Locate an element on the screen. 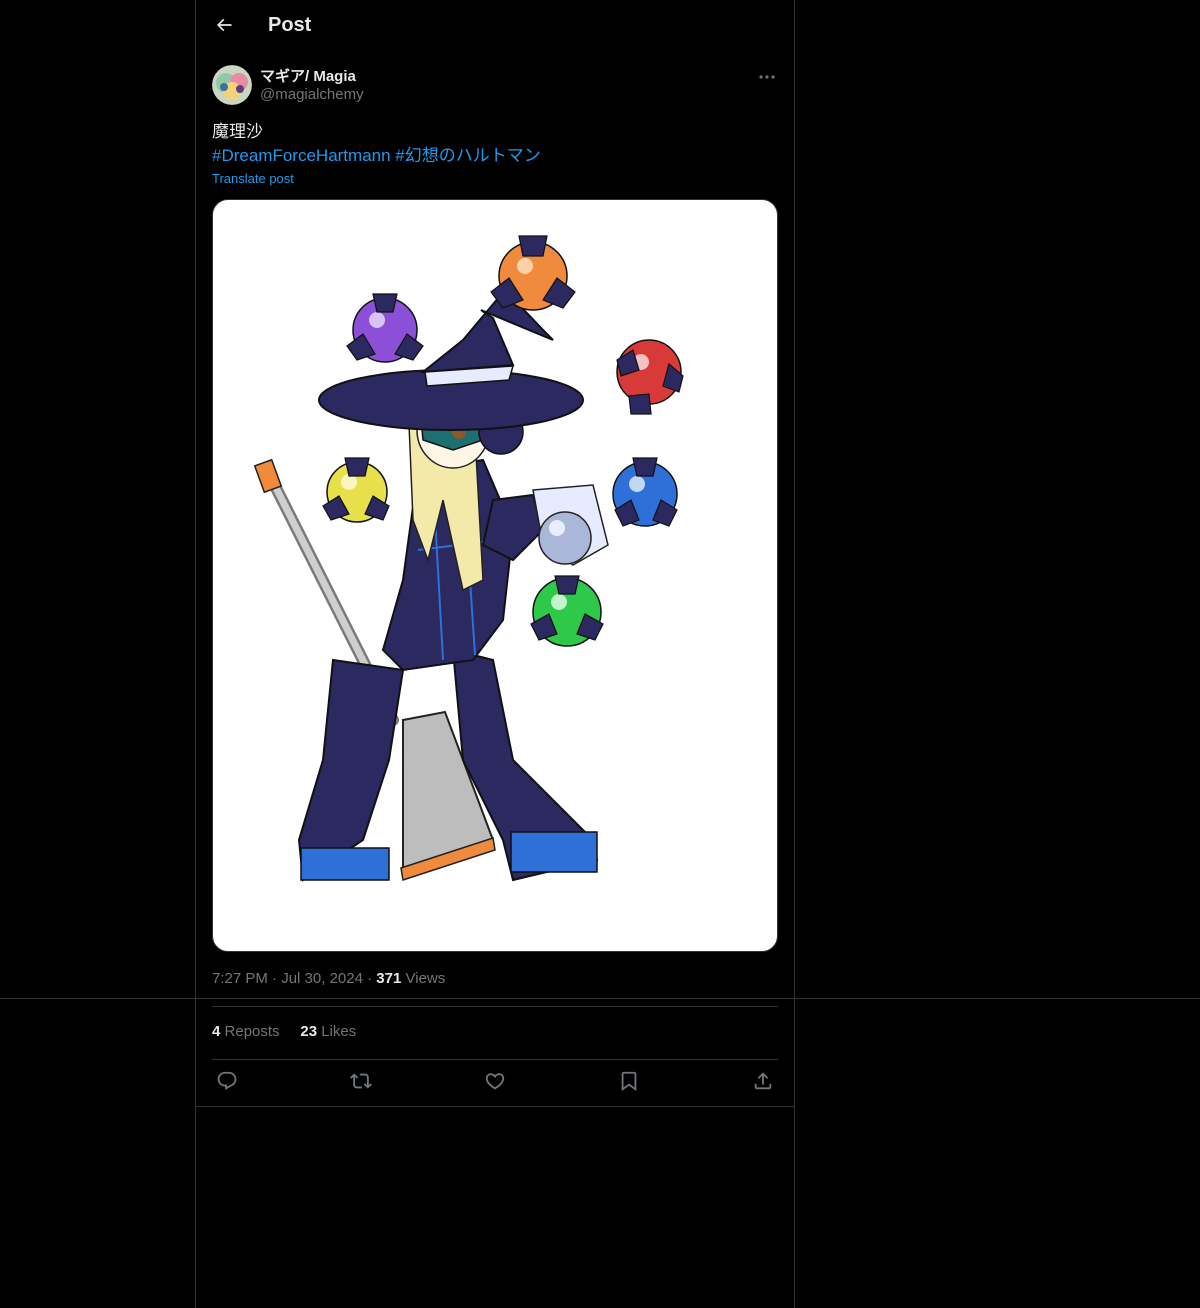 This screenshot has width=1200, height=1308. likes-stat: 23 Likes is located at coordinates (328, 1031).